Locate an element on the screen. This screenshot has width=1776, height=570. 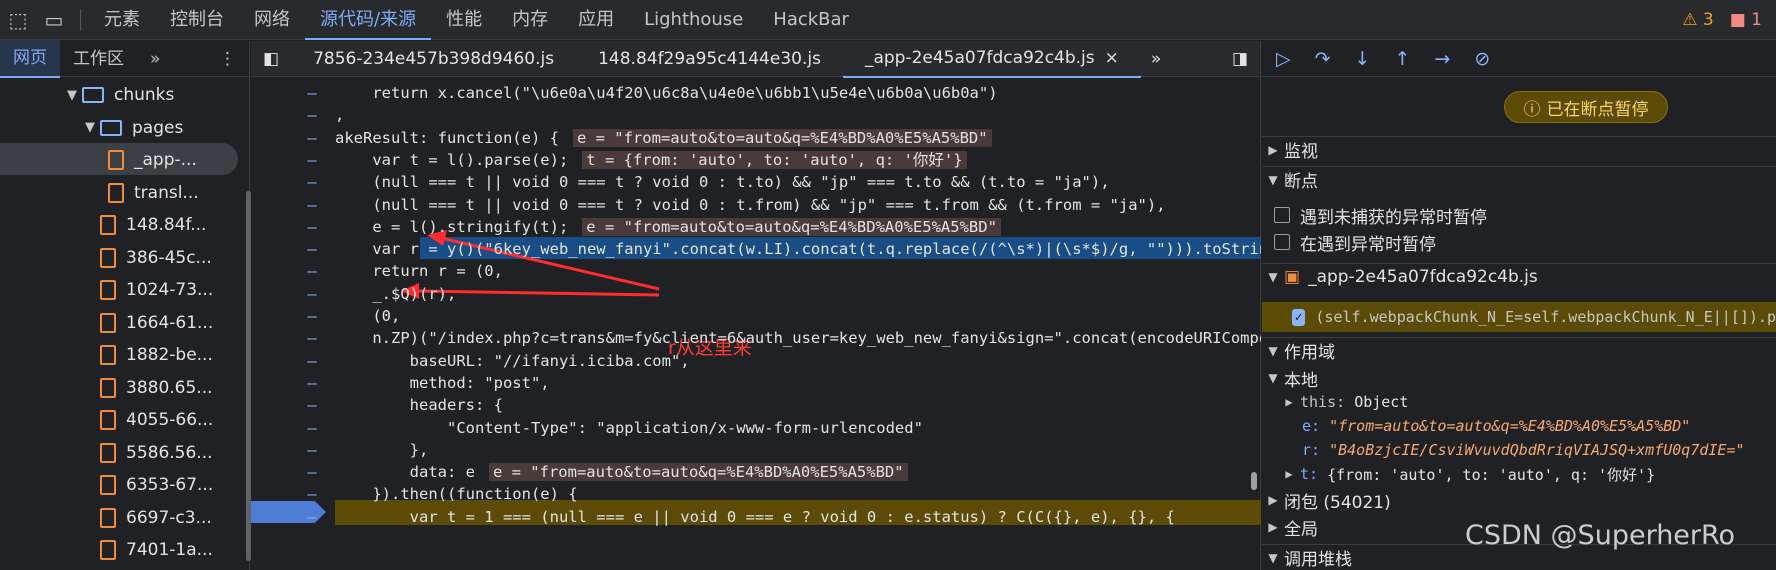
tab-sources: 源代码/来源 is located at coordinates (368, 20).